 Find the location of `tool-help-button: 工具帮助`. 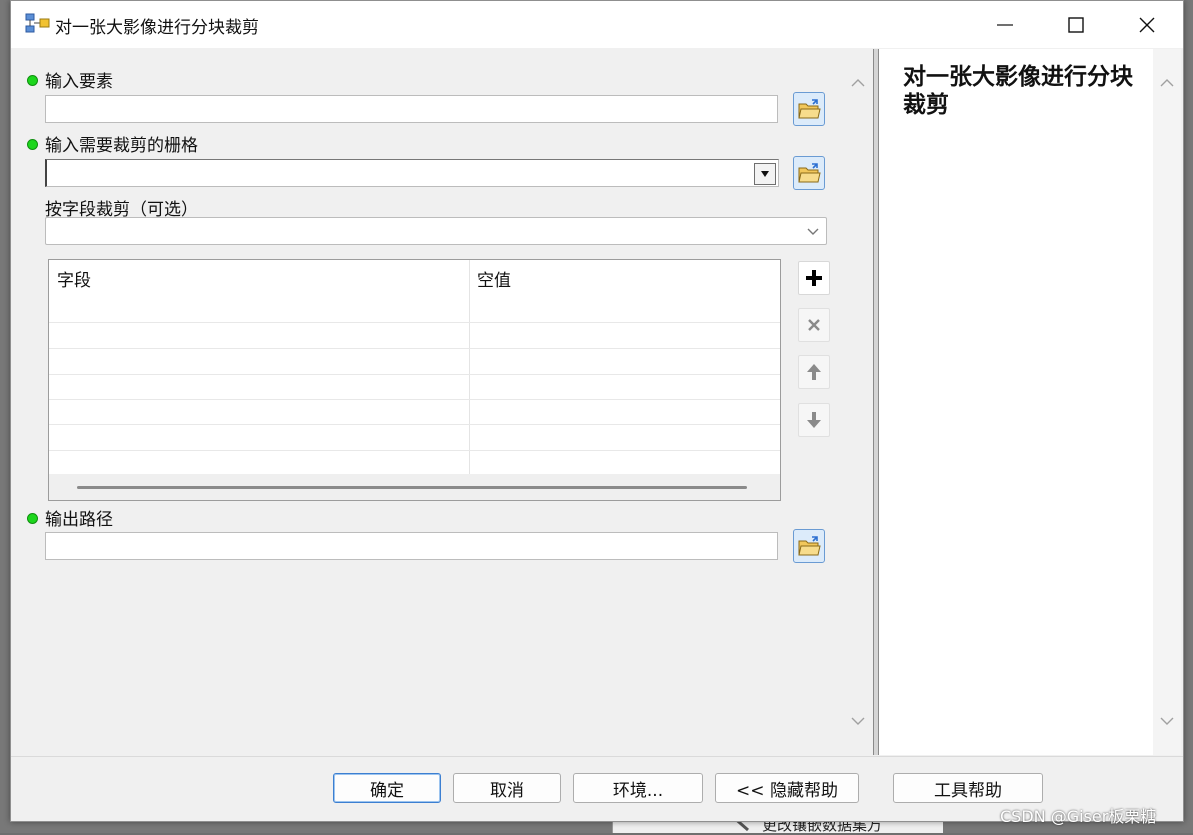

tool-help-button: 工具帮助 is located at coordinates (968, 788).